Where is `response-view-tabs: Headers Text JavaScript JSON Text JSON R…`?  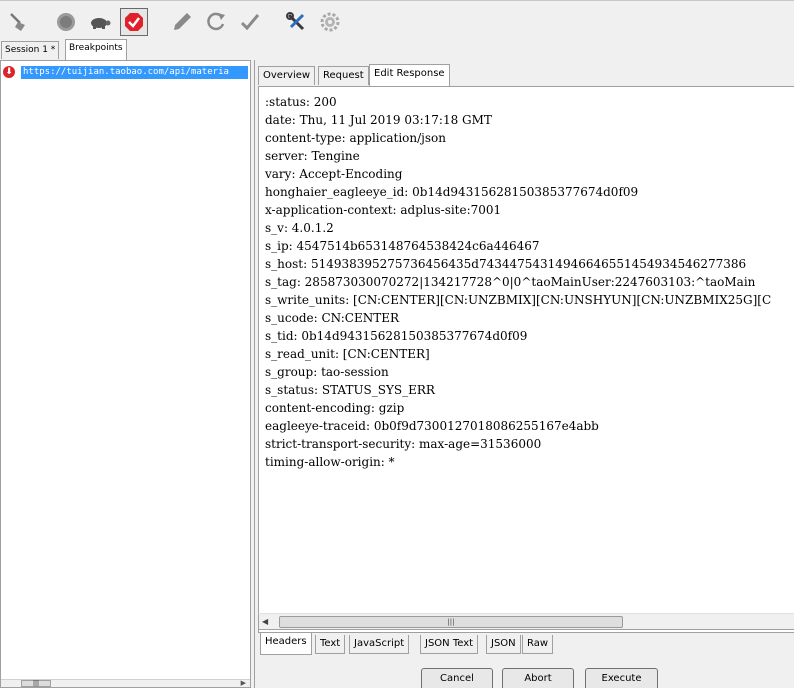
response-view-tabs: Headers Text JavaScript JSON Text JSON R… is located at coordinates (526, 644).